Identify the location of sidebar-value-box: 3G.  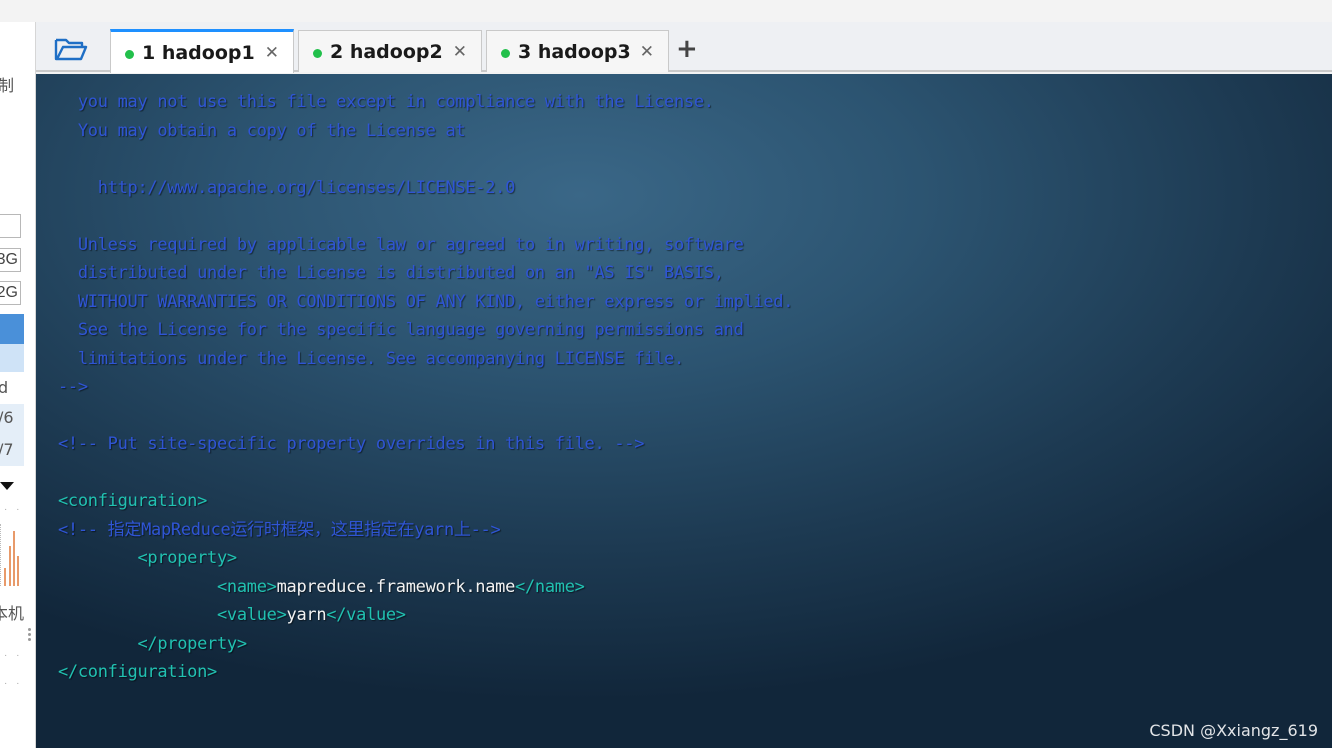
(10, 260).